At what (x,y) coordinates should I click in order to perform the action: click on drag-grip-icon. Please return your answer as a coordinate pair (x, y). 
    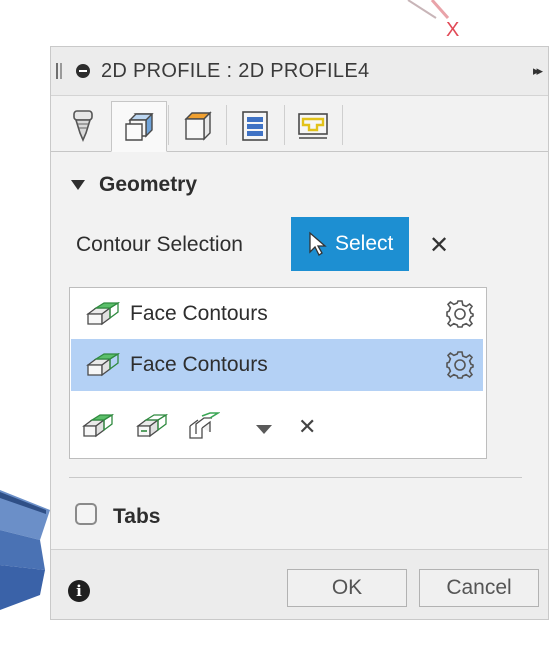
    Looking at the image, I should click on (59, 71).